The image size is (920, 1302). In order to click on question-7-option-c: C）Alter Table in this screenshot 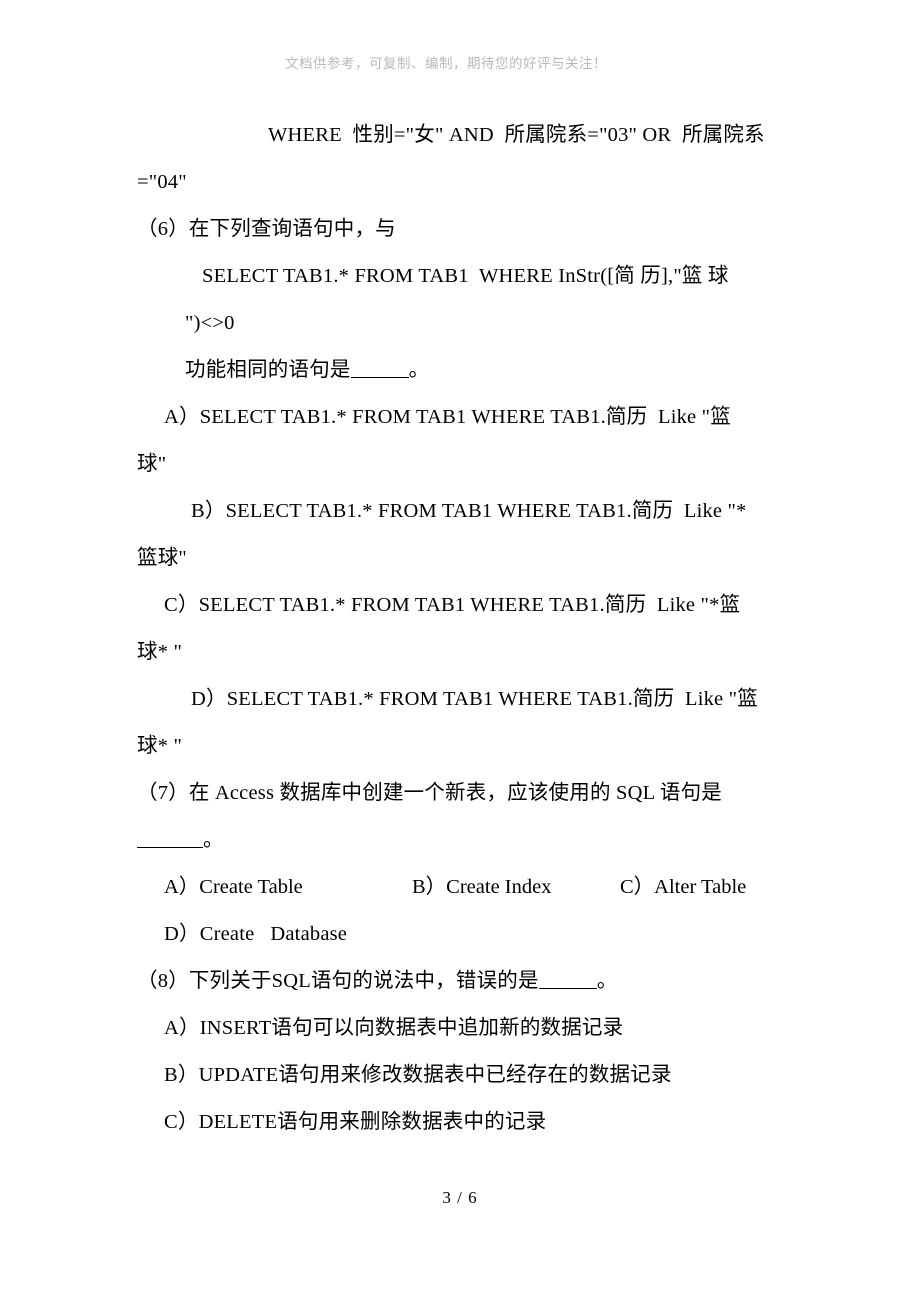, I will do `click(683, 887)`.